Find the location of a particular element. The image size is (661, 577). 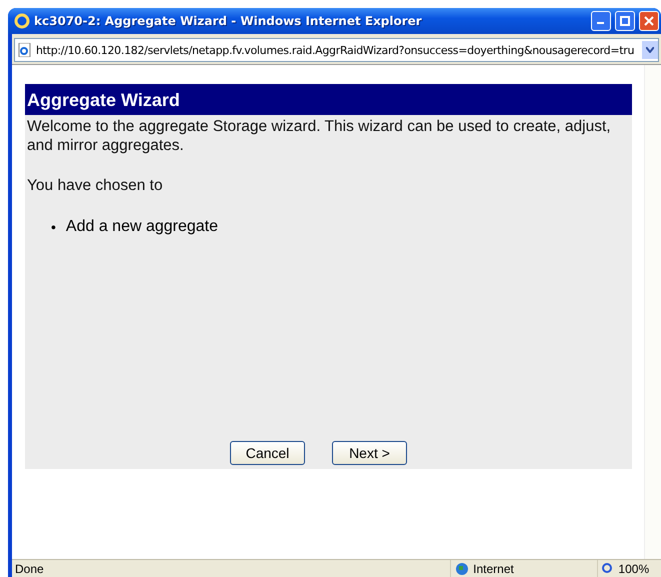

maximize-button is located at coordinates (625, 21).